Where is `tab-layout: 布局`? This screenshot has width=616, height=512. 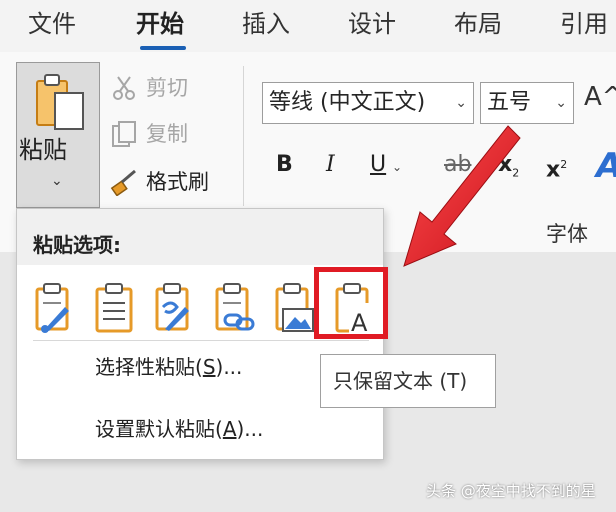 tab-layout: 布局 is located at coordinates (478, 24).